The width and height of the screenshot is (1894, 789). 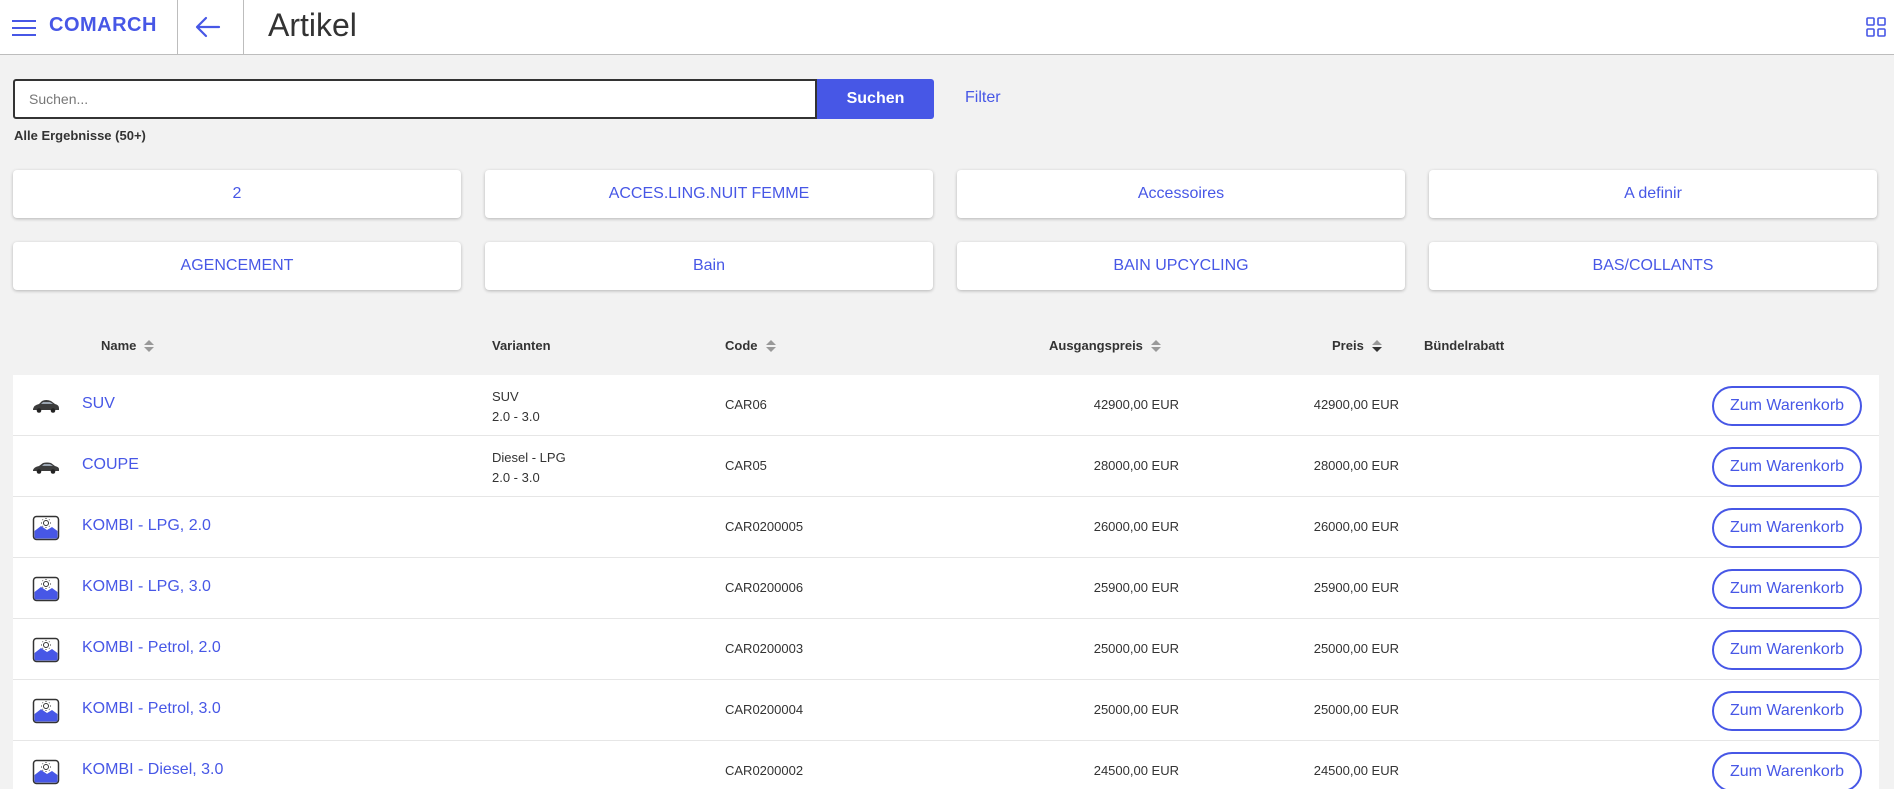 What do you see at coordinates (1136, 465) in the screenshot?
I see `base-price: 28000,00 EUR` at bounding box center [1136, 465].